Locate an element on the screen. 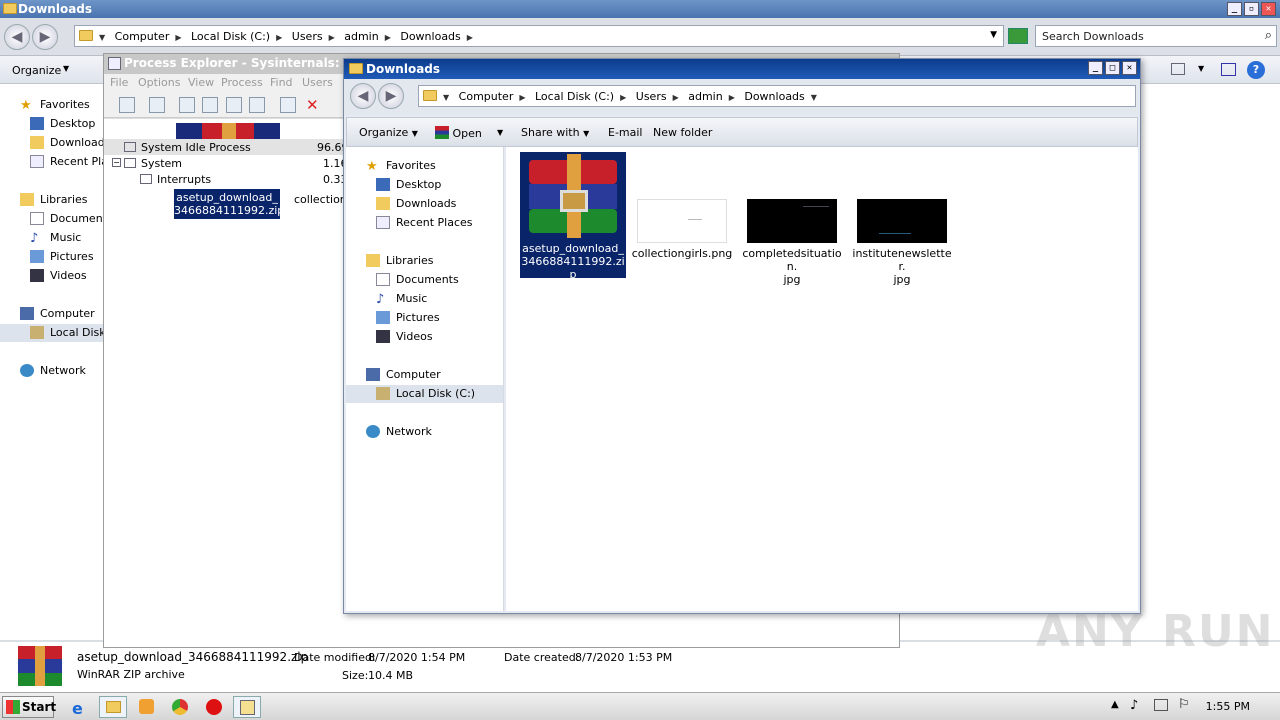  videos-icon is located at coordinates (37, 275).